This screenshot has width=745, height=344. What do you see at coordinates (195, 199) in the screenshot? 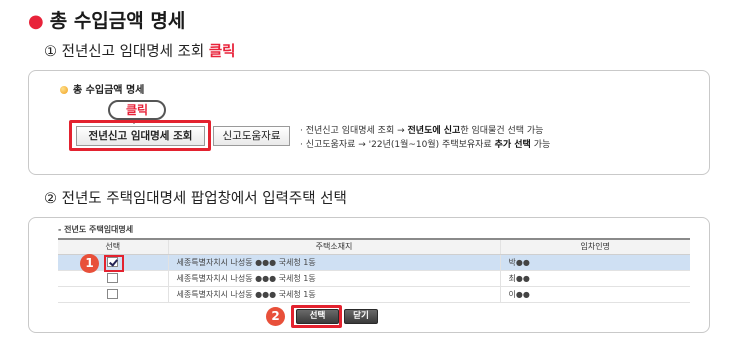
I see `step-2-instruction: ② 전년도 주택임대명세 팝업창에서 입력주택 선택` at bounding box center [195, 199].